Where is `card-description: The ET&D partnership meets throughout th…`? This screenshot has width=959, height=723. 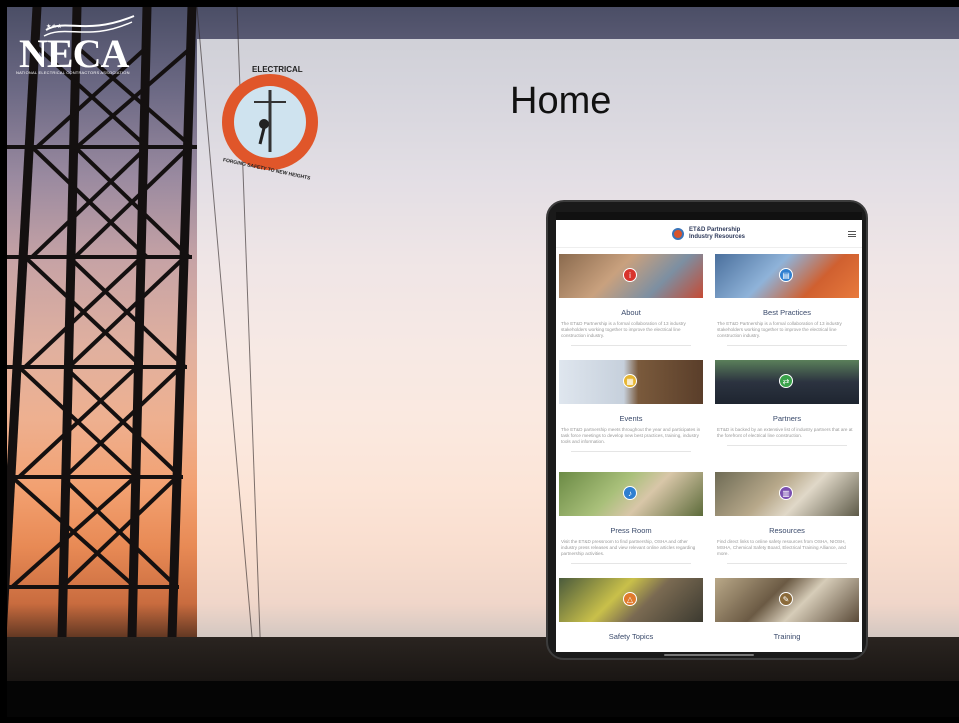
card-description: The ET&D partnership meets throughout th… is located at coordinates (631, 435).